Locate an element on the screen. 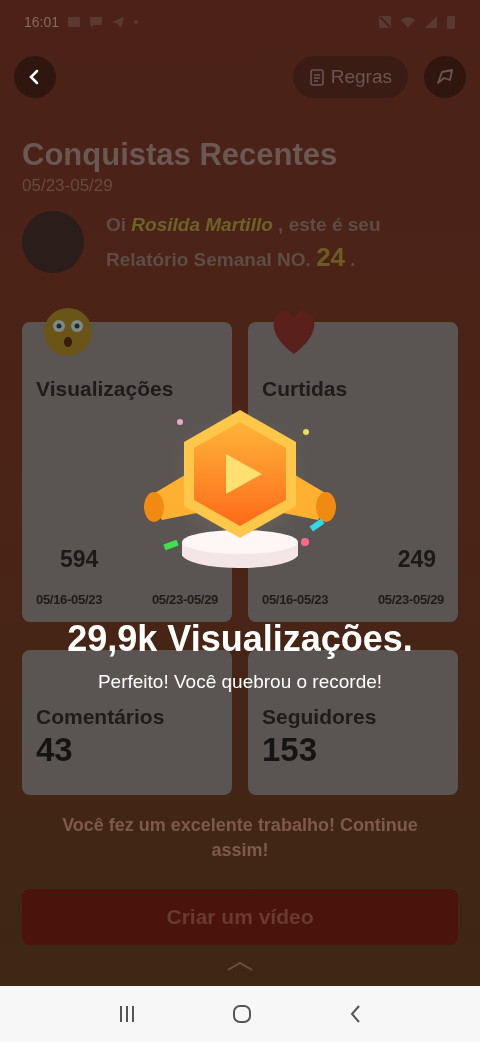 Image resolution: width=480 pixels, height=1042 pixels. status-time: 16:01 is located at coordinates (42, 22).